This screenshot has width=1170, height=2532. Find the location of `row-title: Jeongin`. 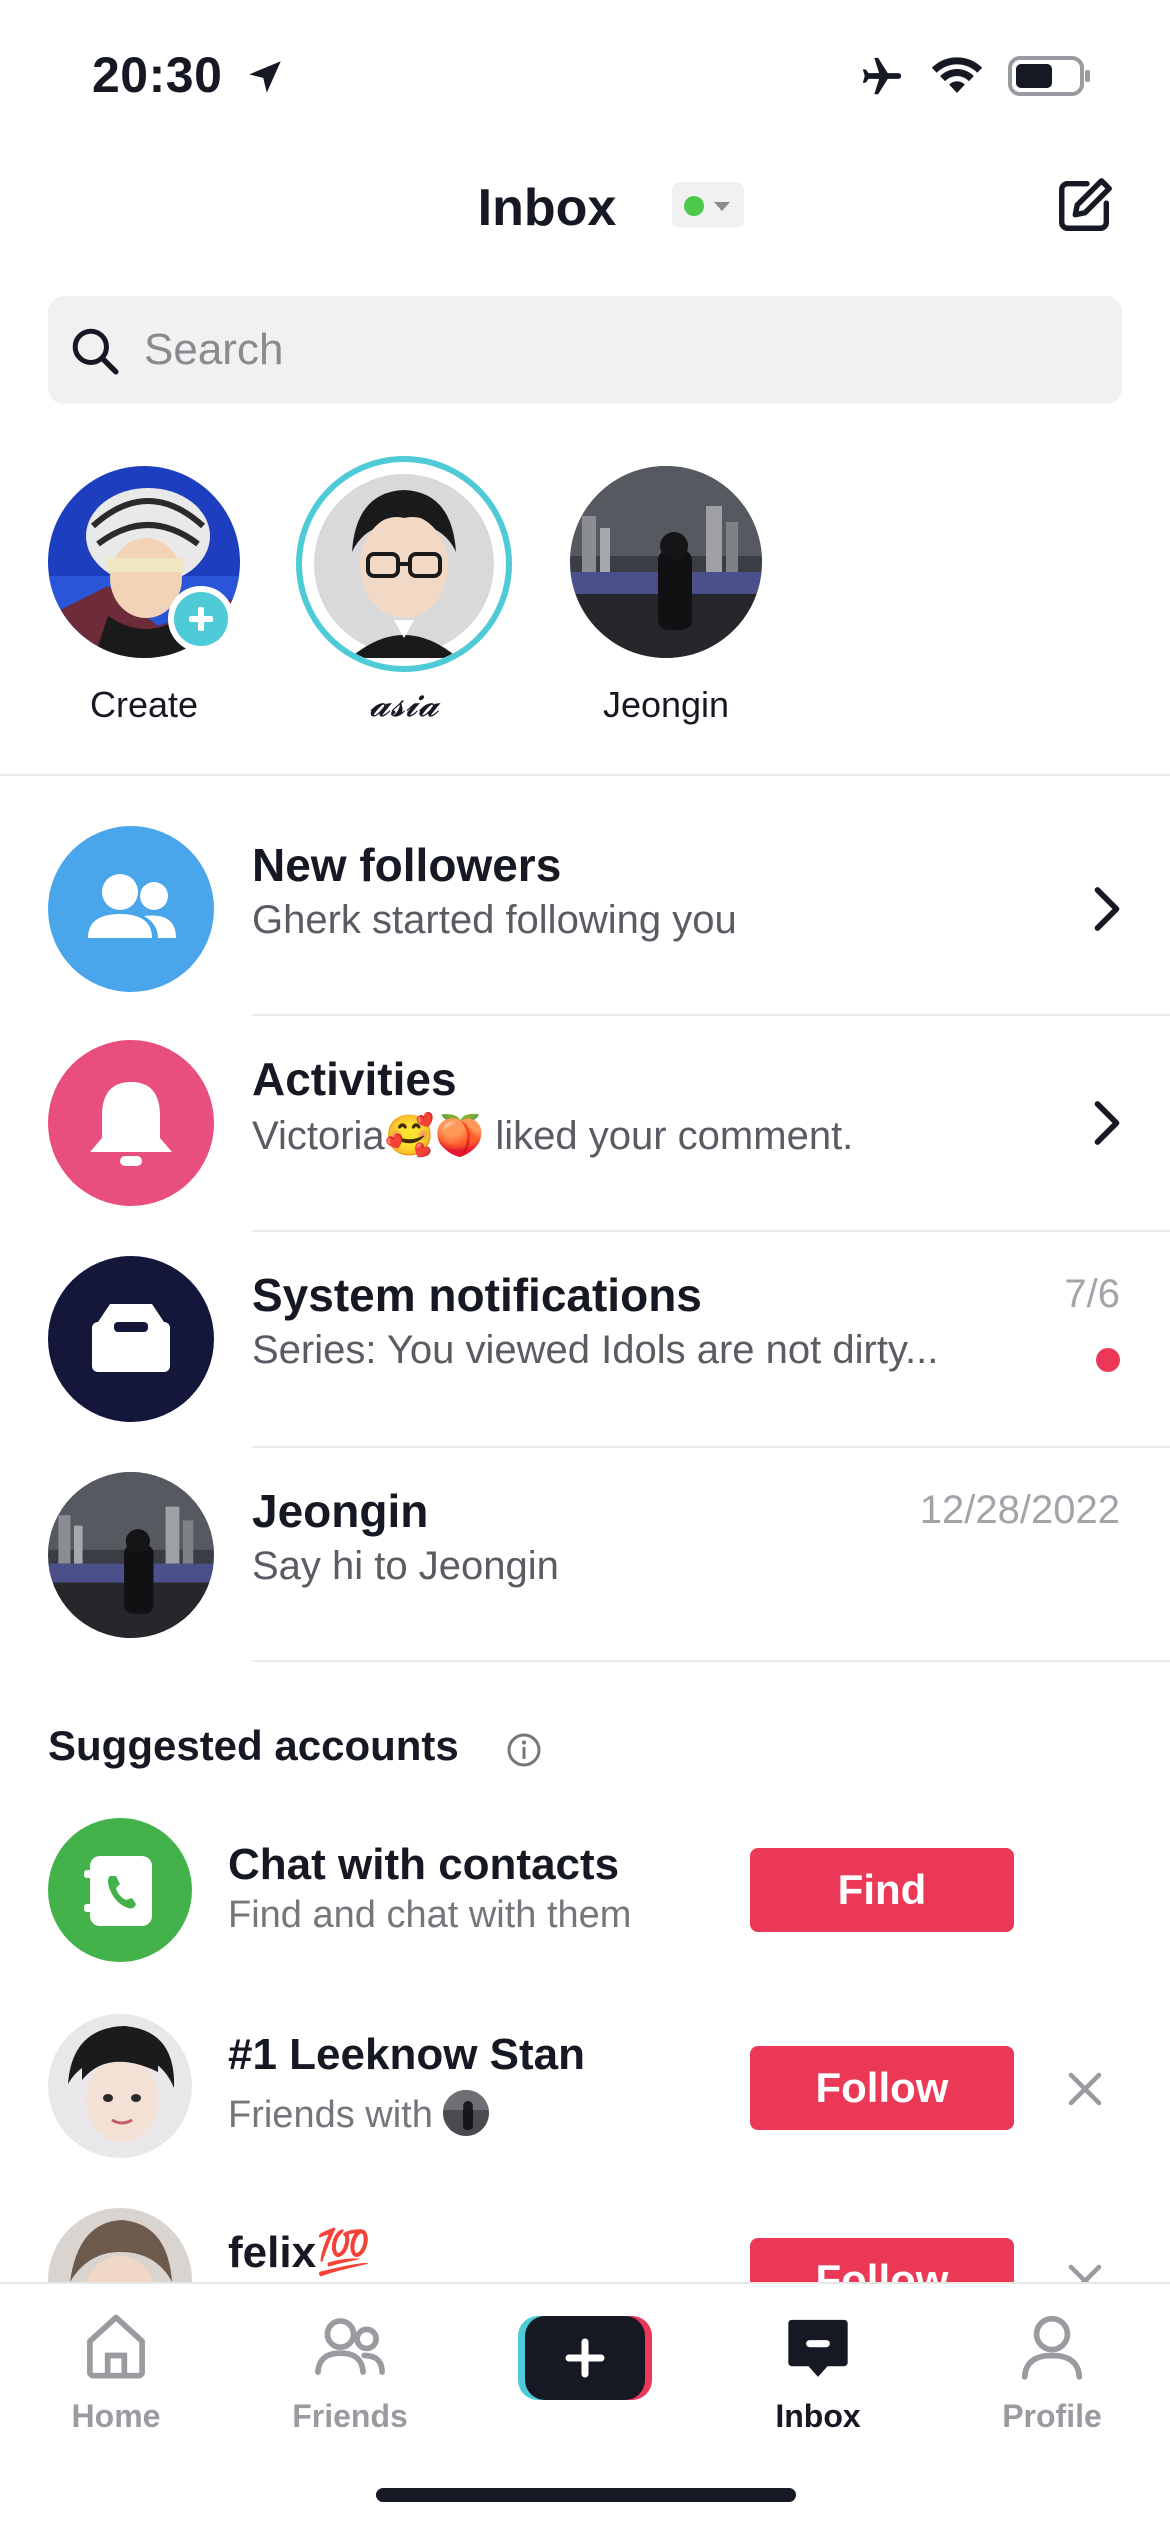

row-title: Jeongin is located at coordinates (340, 1511).